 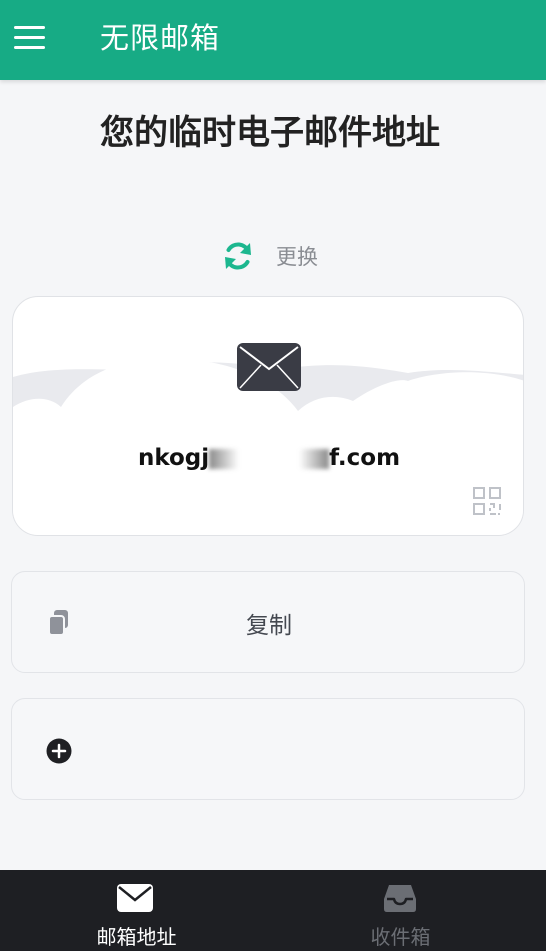 I want to click on refresh-button: 更换, so click(x=269, y=256).